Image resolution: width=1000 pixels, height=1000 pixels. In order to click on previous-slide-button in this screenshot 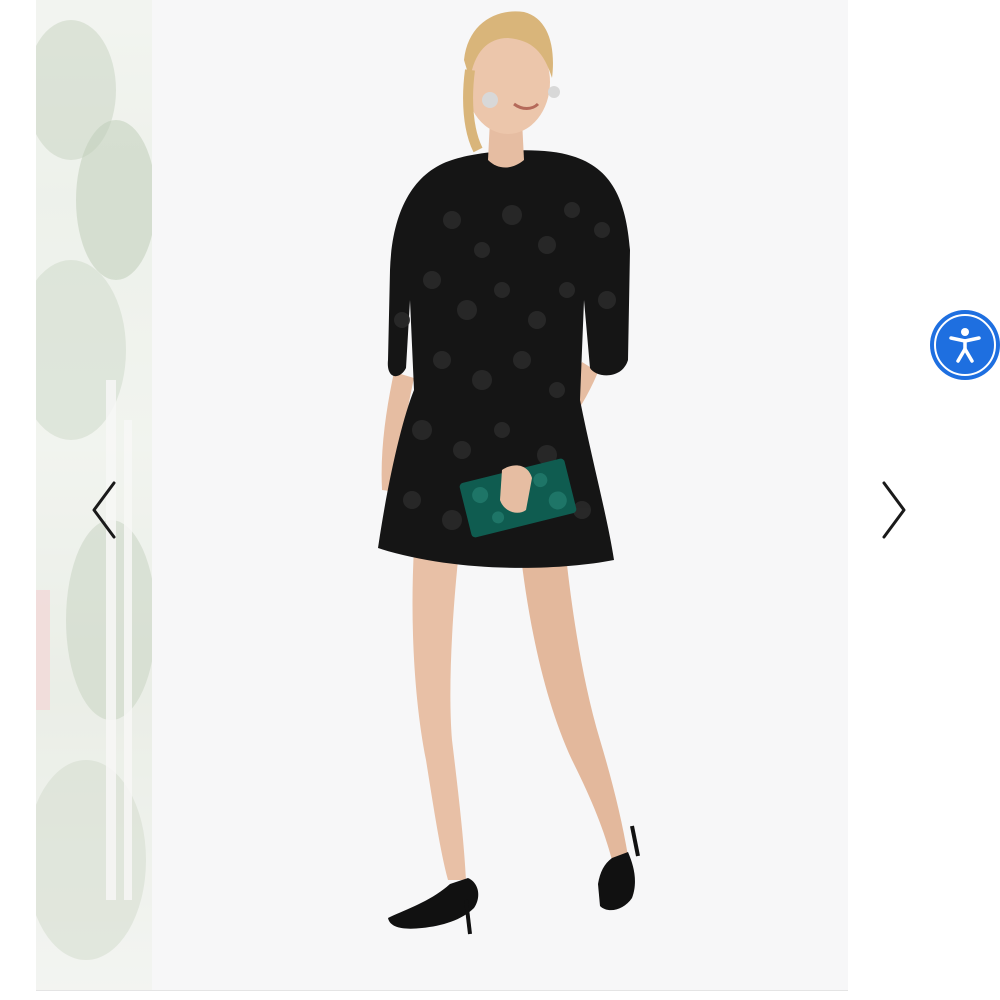, I will do `click(104, 510)`.